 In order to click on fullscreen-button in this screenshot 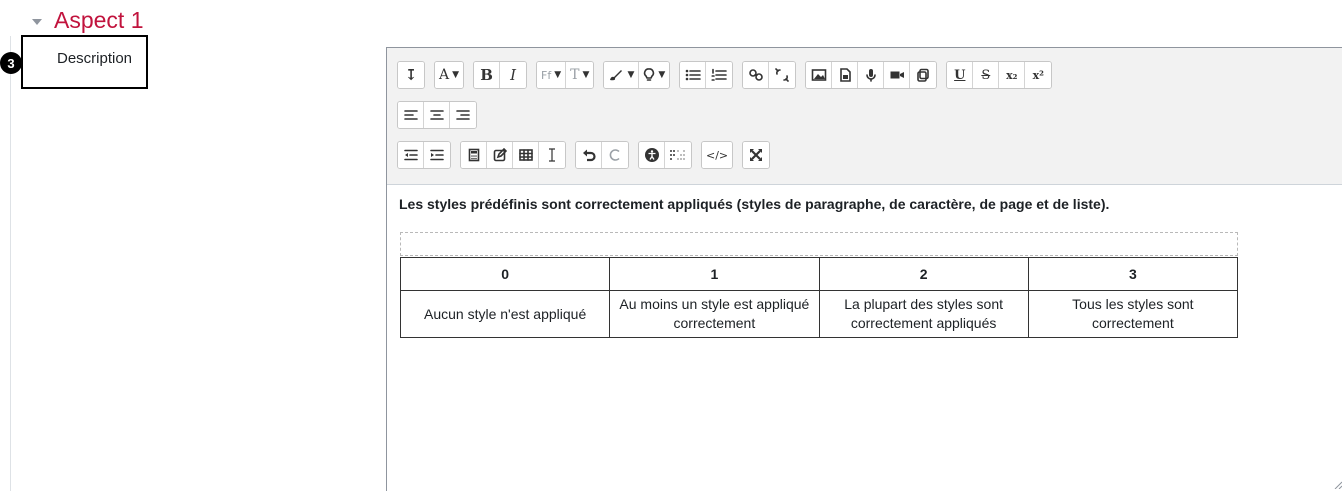, I will do `click(756, 155)`.